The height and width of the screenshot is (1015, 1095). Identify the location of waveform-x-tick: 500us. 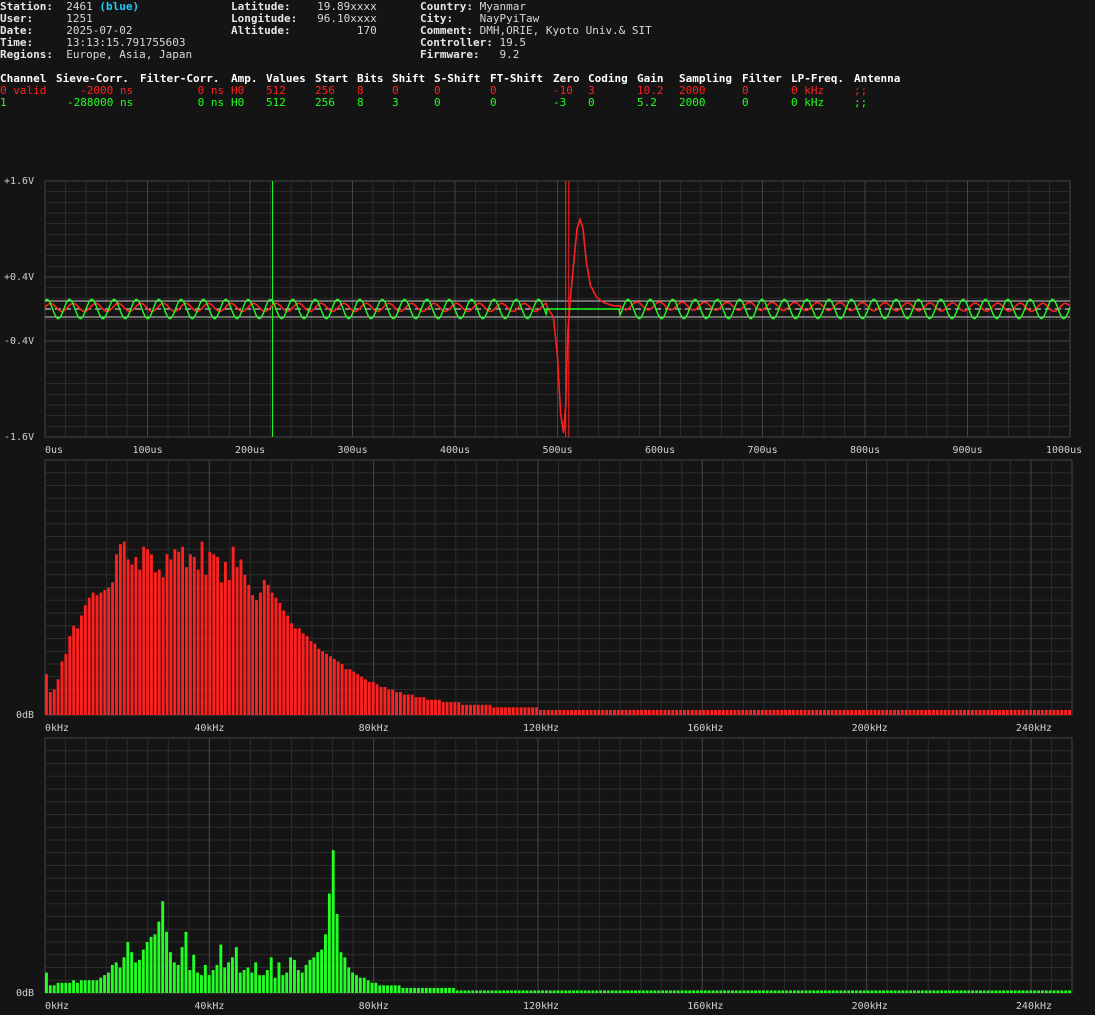
(558, 450).